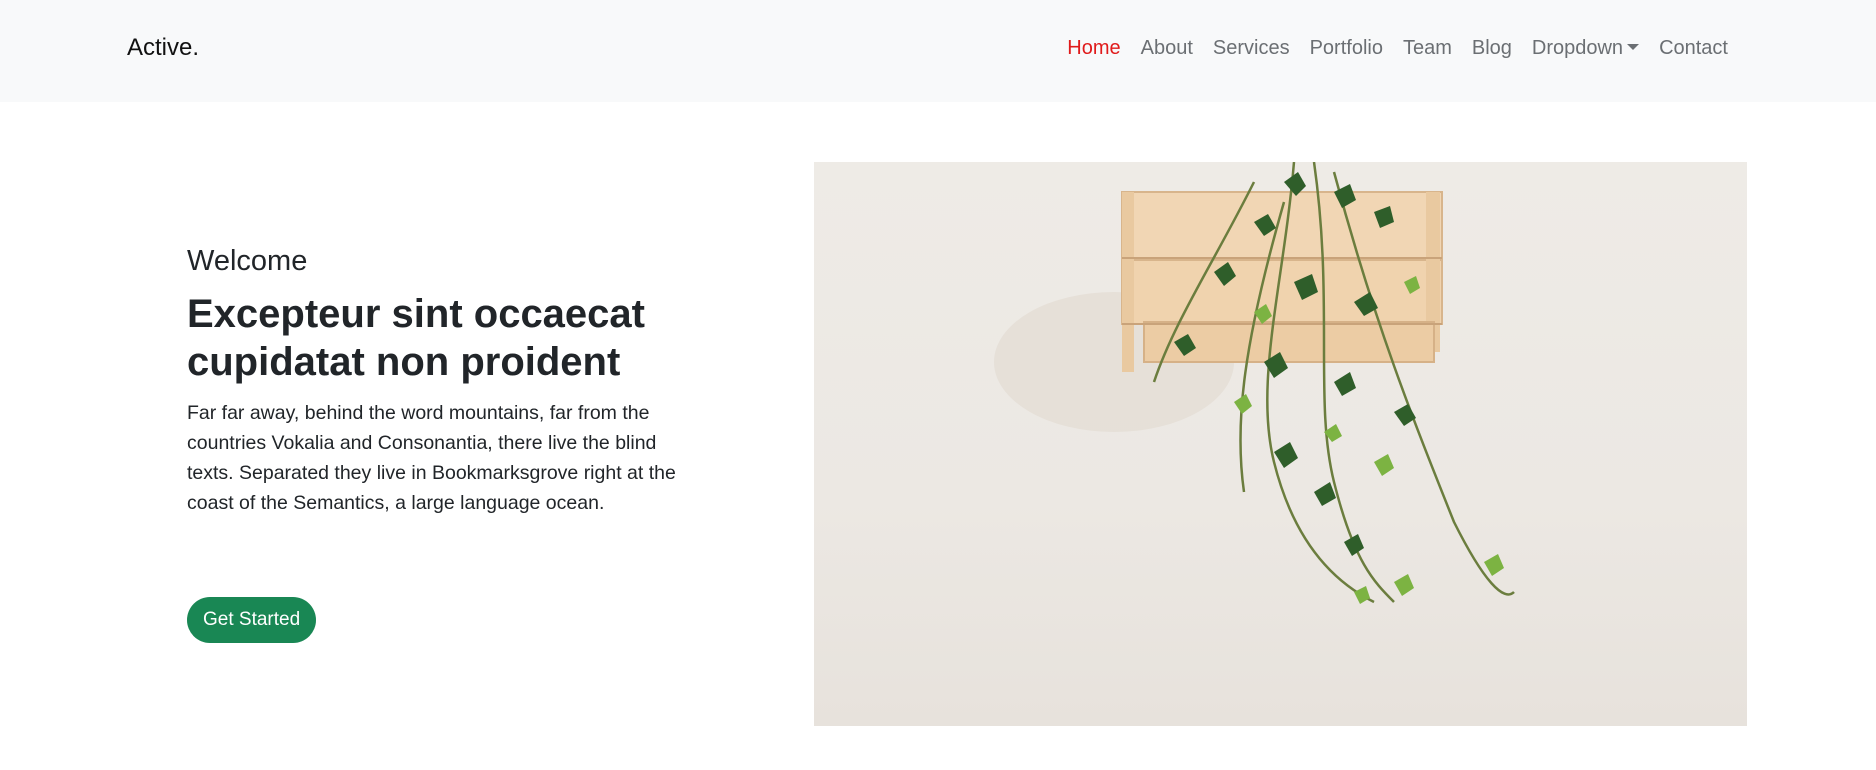 This screenshot has height=770, width=1876. Describe the element at coordinates (404, 362) in the screenshot. I see `hero-headline-line-2: cupidatat non proident` at that location.